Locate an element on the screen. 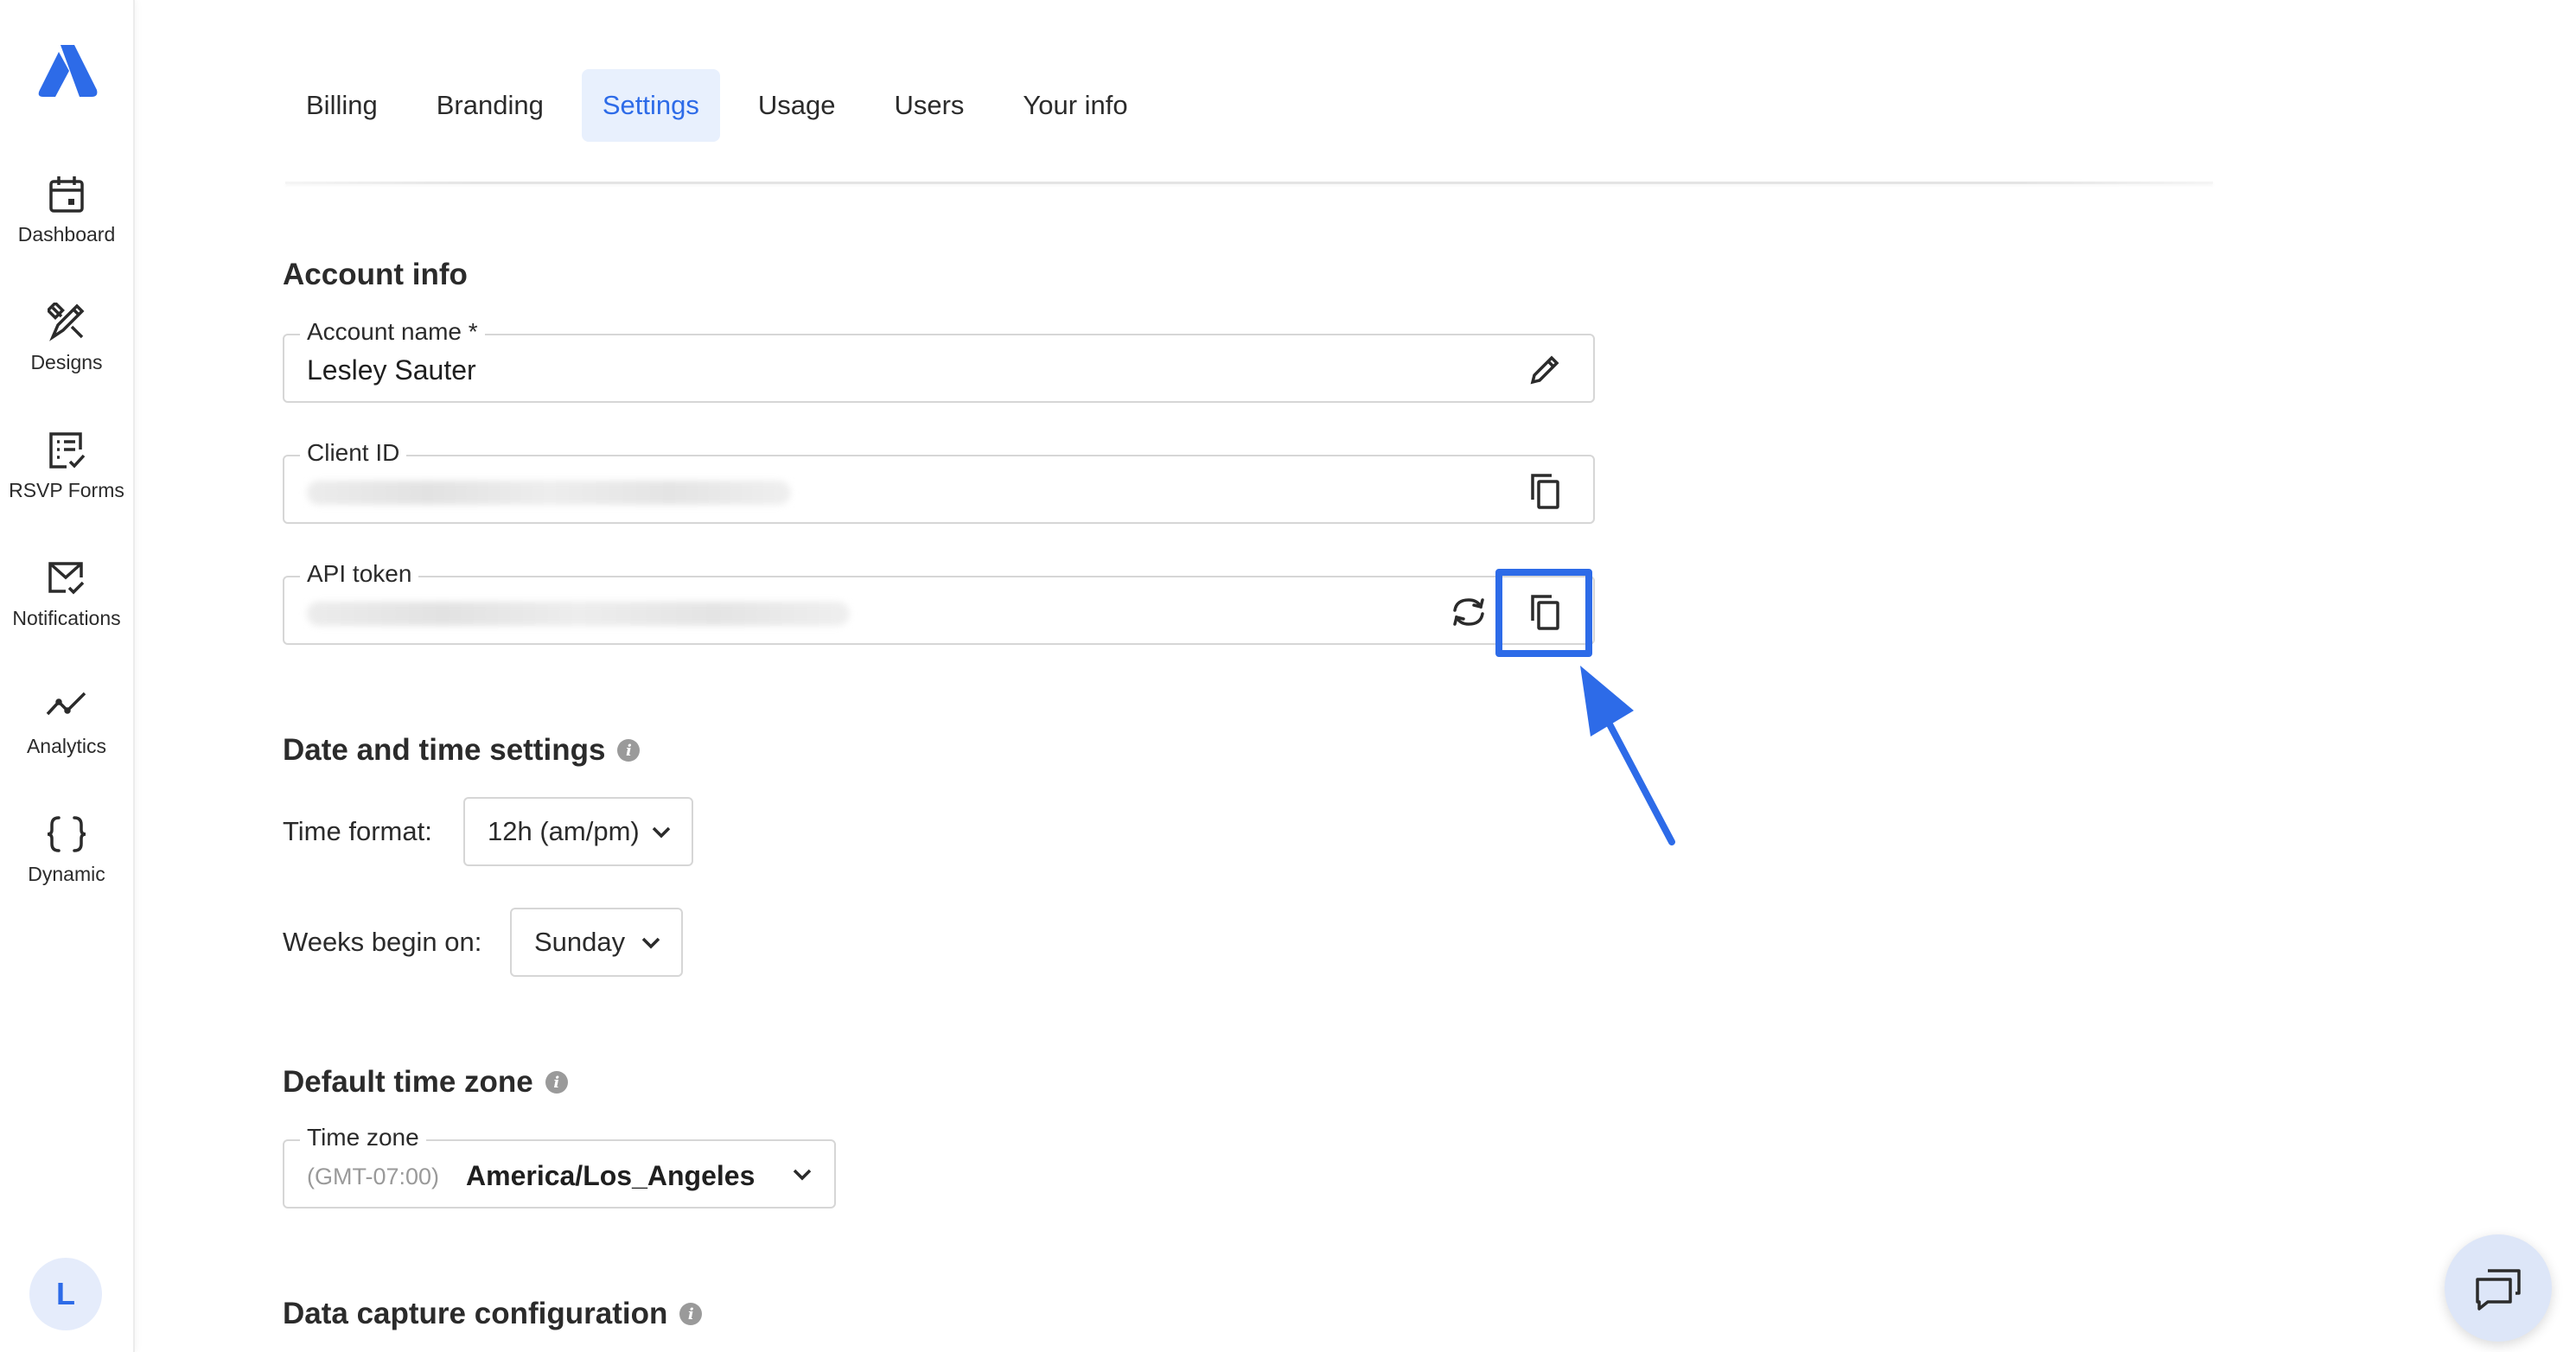 Image resolution: width=2576 pixels, height=1352 pixels. copy-icon is located at coordinates (1545, 491).